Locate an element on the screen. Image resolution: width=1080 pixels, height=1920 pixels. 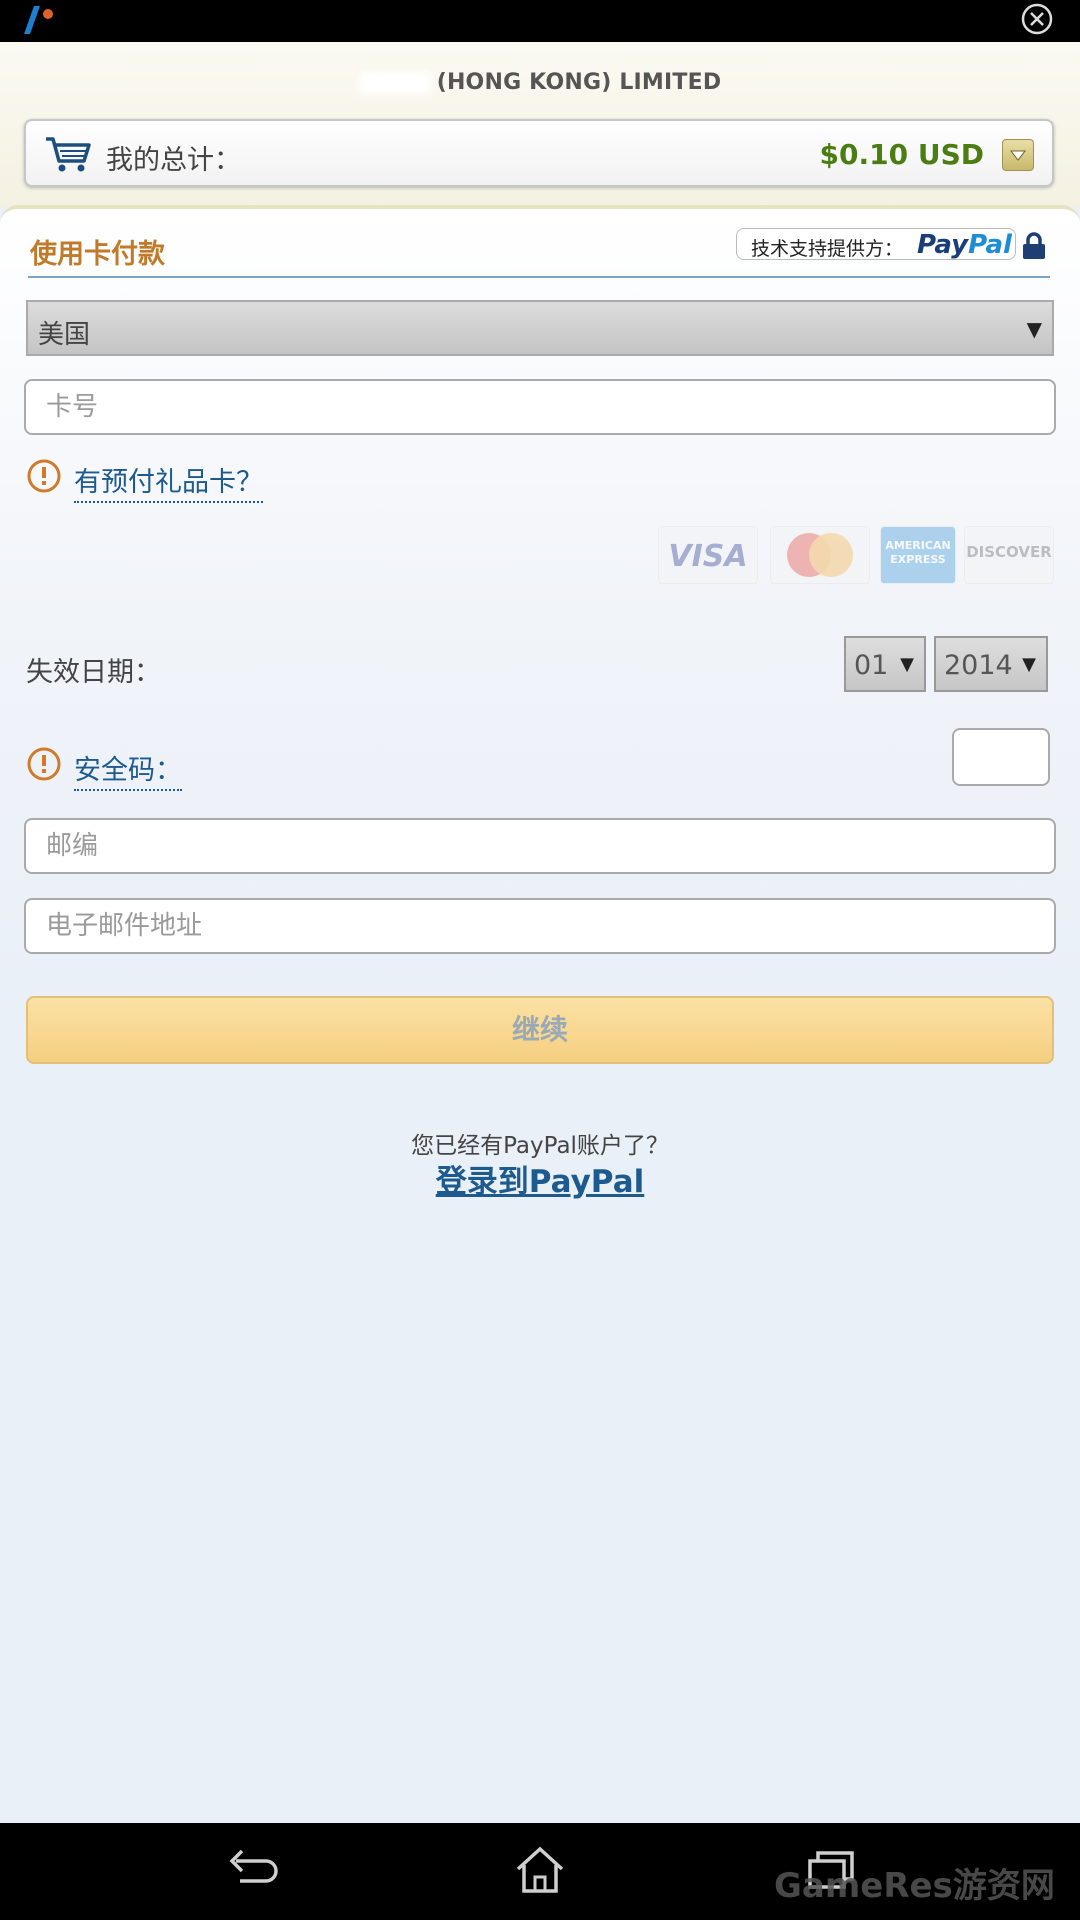
dropdown-toggle-icon is located at coordinates (1018, 155).